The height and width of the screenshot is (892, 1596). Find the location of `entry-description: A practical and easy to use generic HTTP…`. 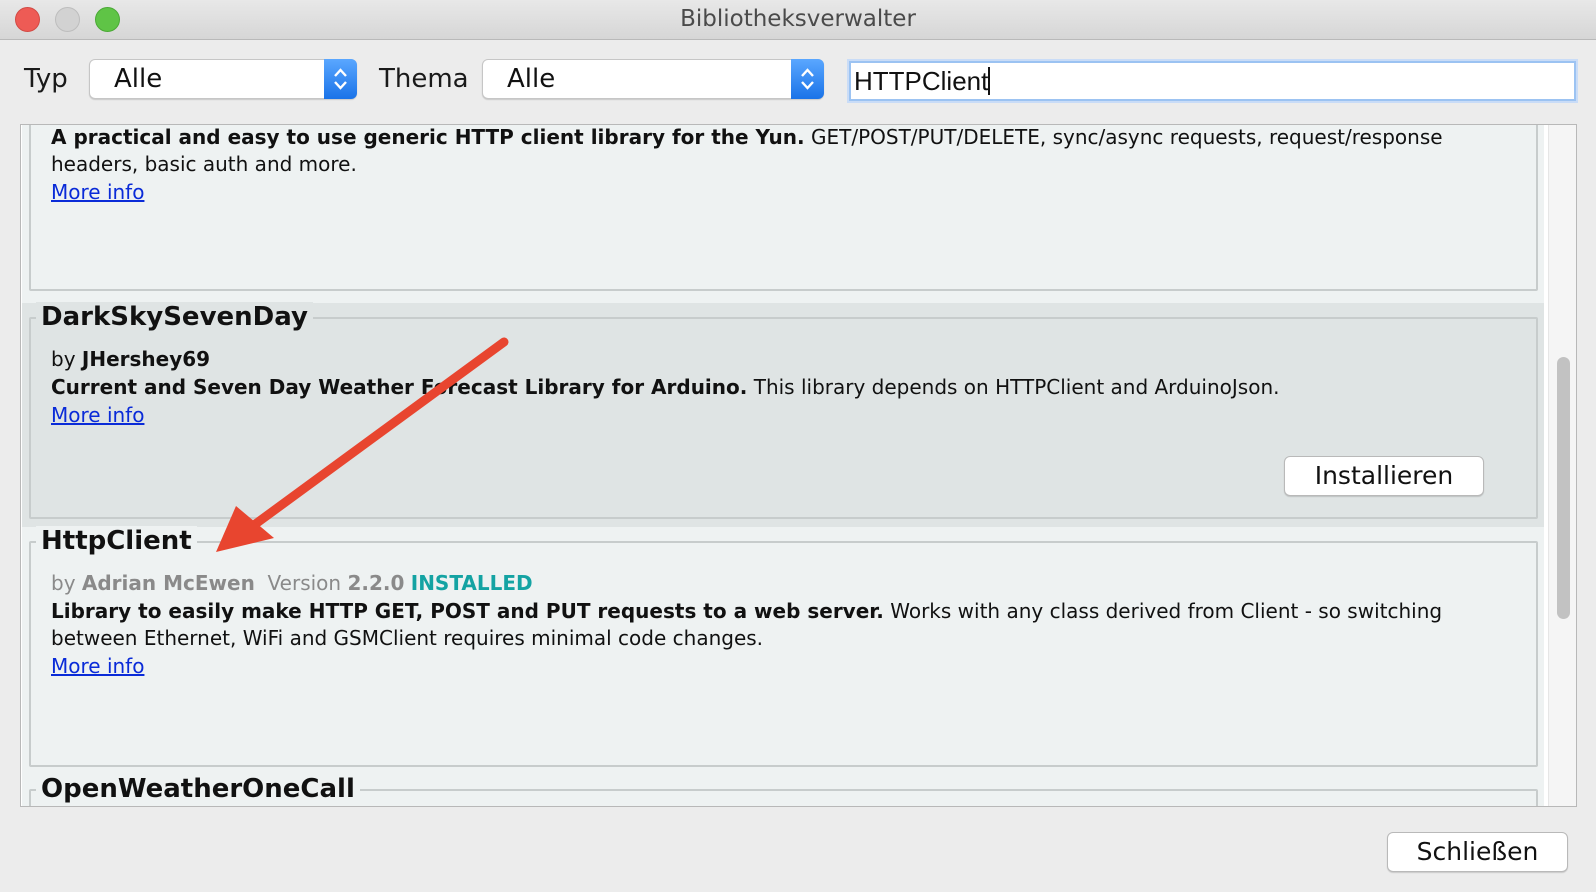

entry-description: A practical and easy to use generic HTTP… is located at coordinates (747, 137).